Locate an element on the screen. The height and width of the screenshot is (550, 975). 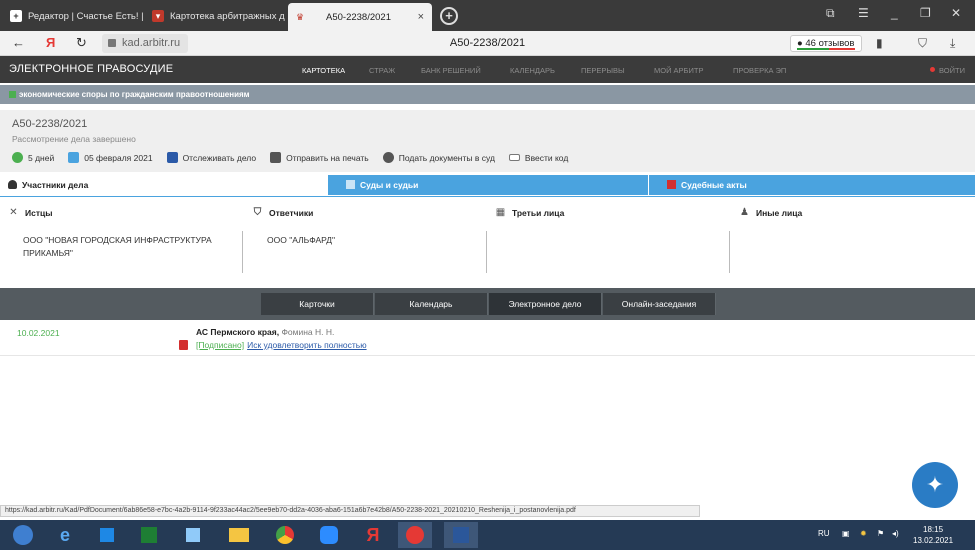
download-icon: ⤓ is located at coordinates (952, 43).